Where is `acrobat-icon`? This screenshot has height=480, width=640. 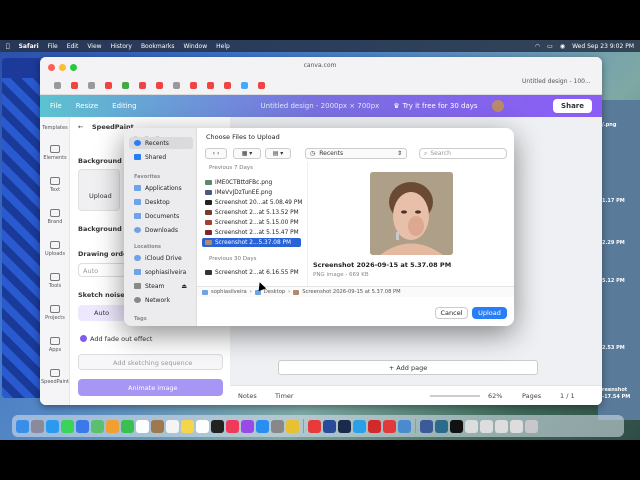
acrobat-icon is located at coordinates (374, 426).